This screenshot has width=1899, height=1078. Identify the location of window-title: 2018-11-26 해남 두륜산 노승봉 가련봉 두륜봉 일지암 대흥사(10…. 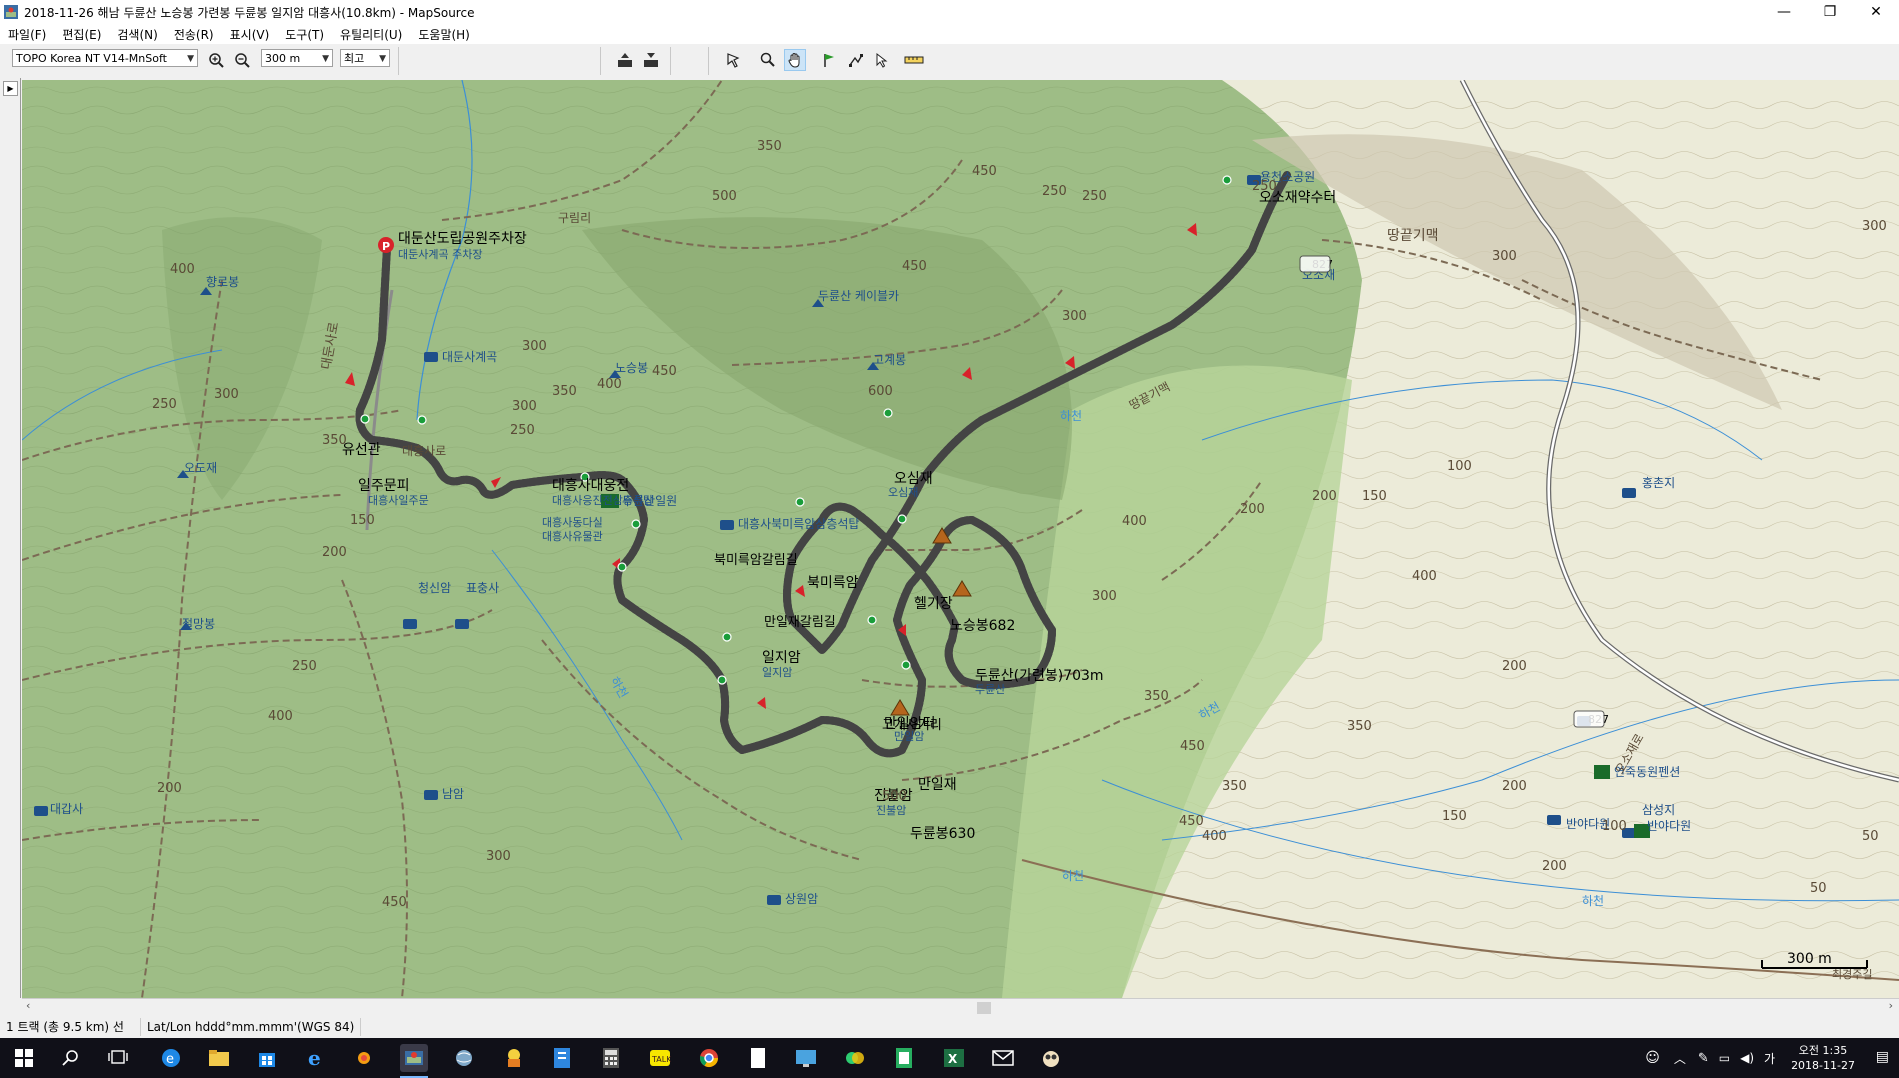
(249, 12).